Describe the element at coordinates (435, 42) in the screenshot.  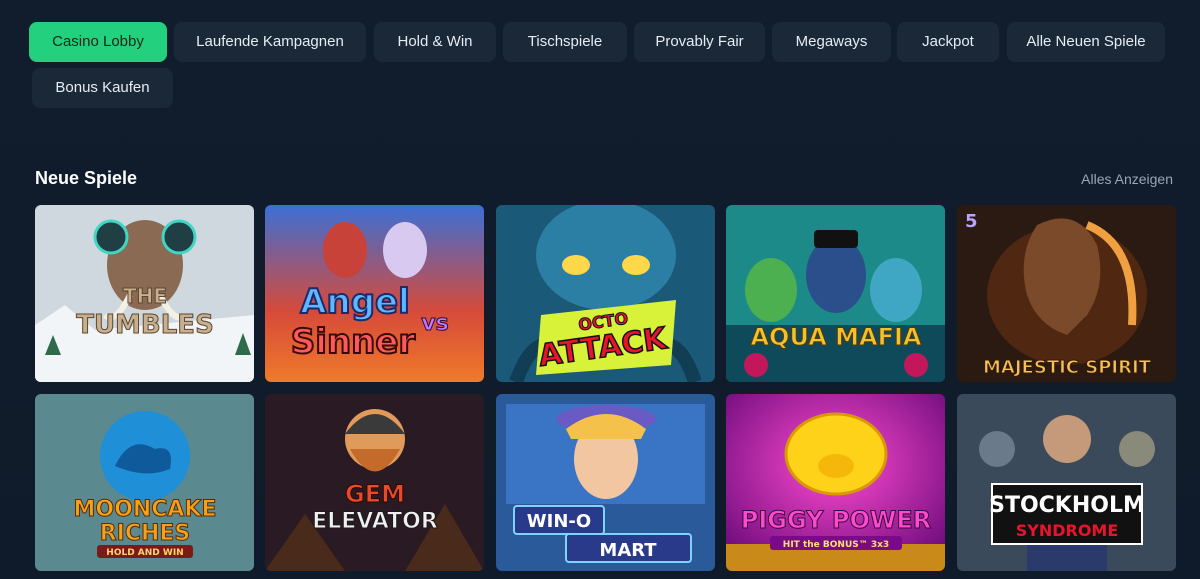
I see `tab-hold-and-win: Hold & Win` at that location.